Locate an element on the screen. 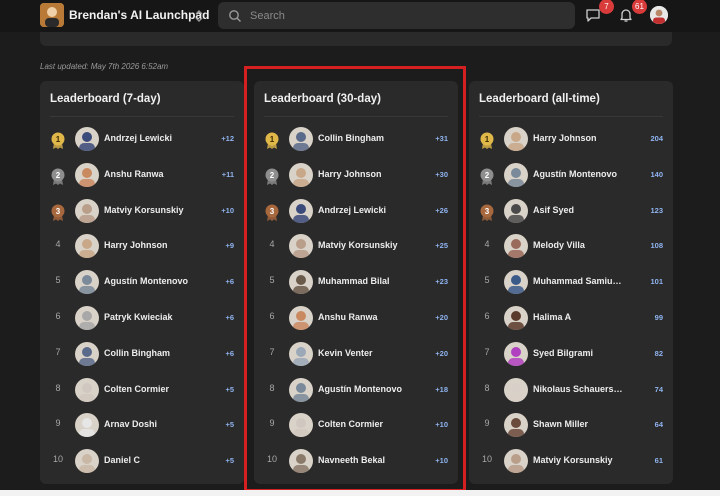 This screenshot has height=496, width=720. leaderboard-row: 4 Melody Villa 108 is located at coordinates (571, 246).